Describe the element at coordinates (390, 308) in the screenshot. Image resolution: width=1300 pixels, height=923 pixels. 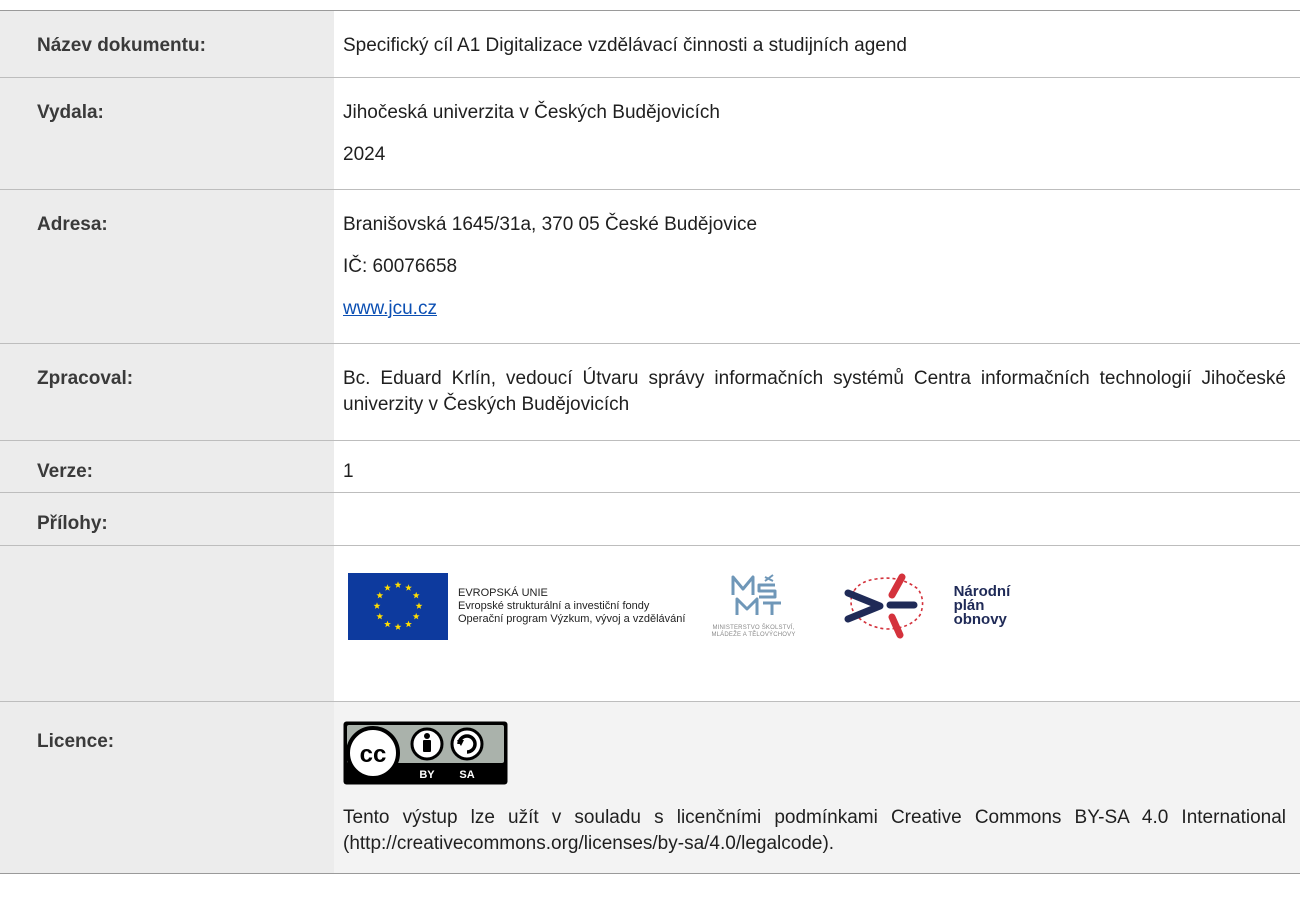
I see `jcu-website-link: www.jcu.cz` at that location.